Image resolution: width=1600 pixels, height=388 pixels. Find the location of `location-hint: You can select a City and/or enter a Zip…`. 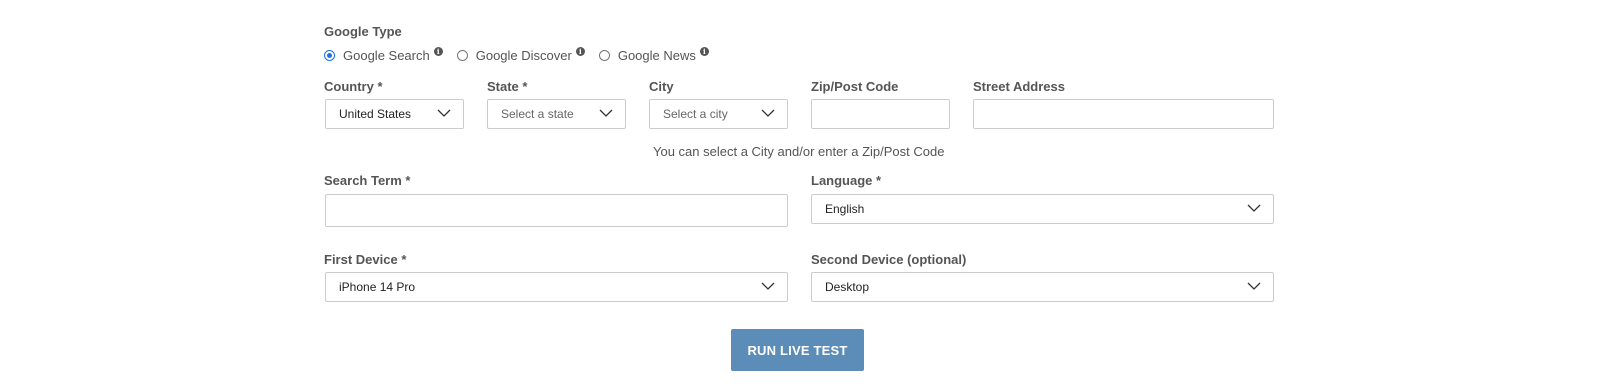

location-hint: You can select a City and/or enter a Zip… is located at coordinates (799, 151).